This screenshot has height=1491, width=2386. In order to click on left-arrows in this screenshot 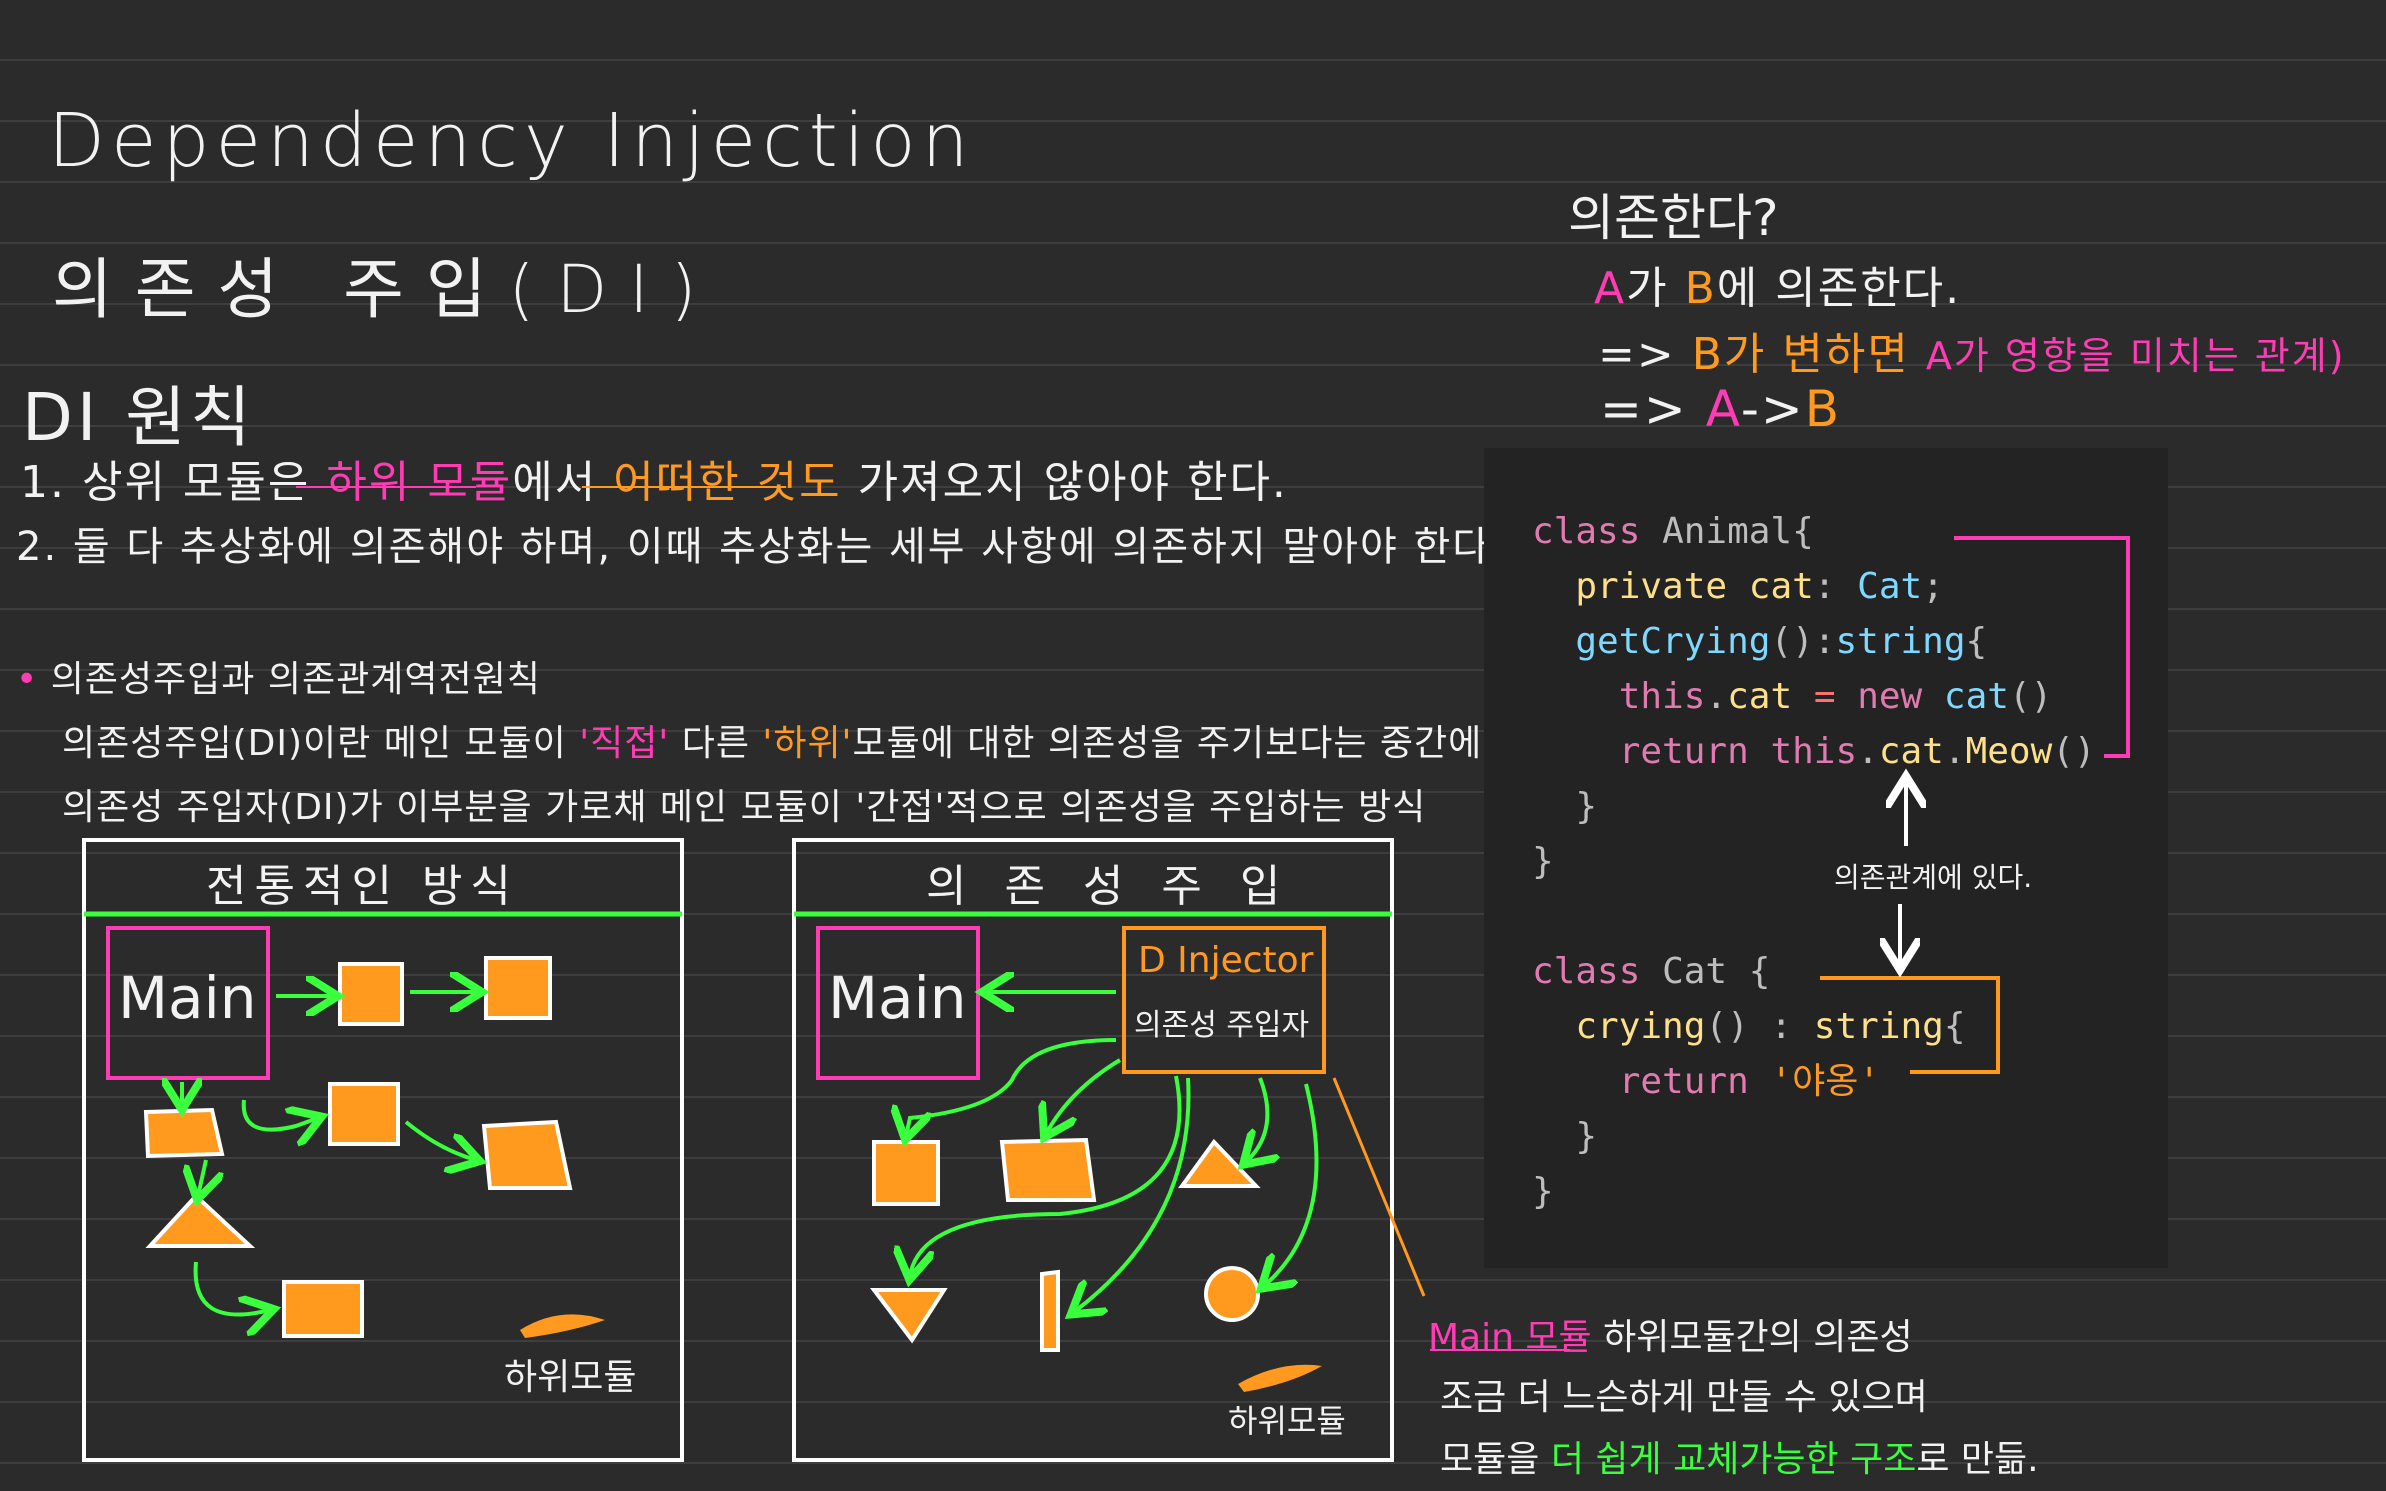, I will do `click(330, 1153)`.